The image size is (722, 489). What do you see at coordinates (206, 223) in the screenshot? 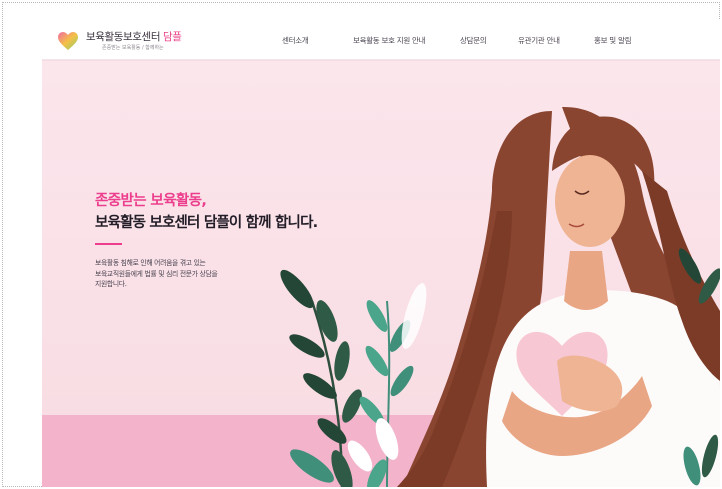
I see `hero-headline: 보육활동 보호센터 담플이 함께 합니다.` at bounding box center [206, 223].